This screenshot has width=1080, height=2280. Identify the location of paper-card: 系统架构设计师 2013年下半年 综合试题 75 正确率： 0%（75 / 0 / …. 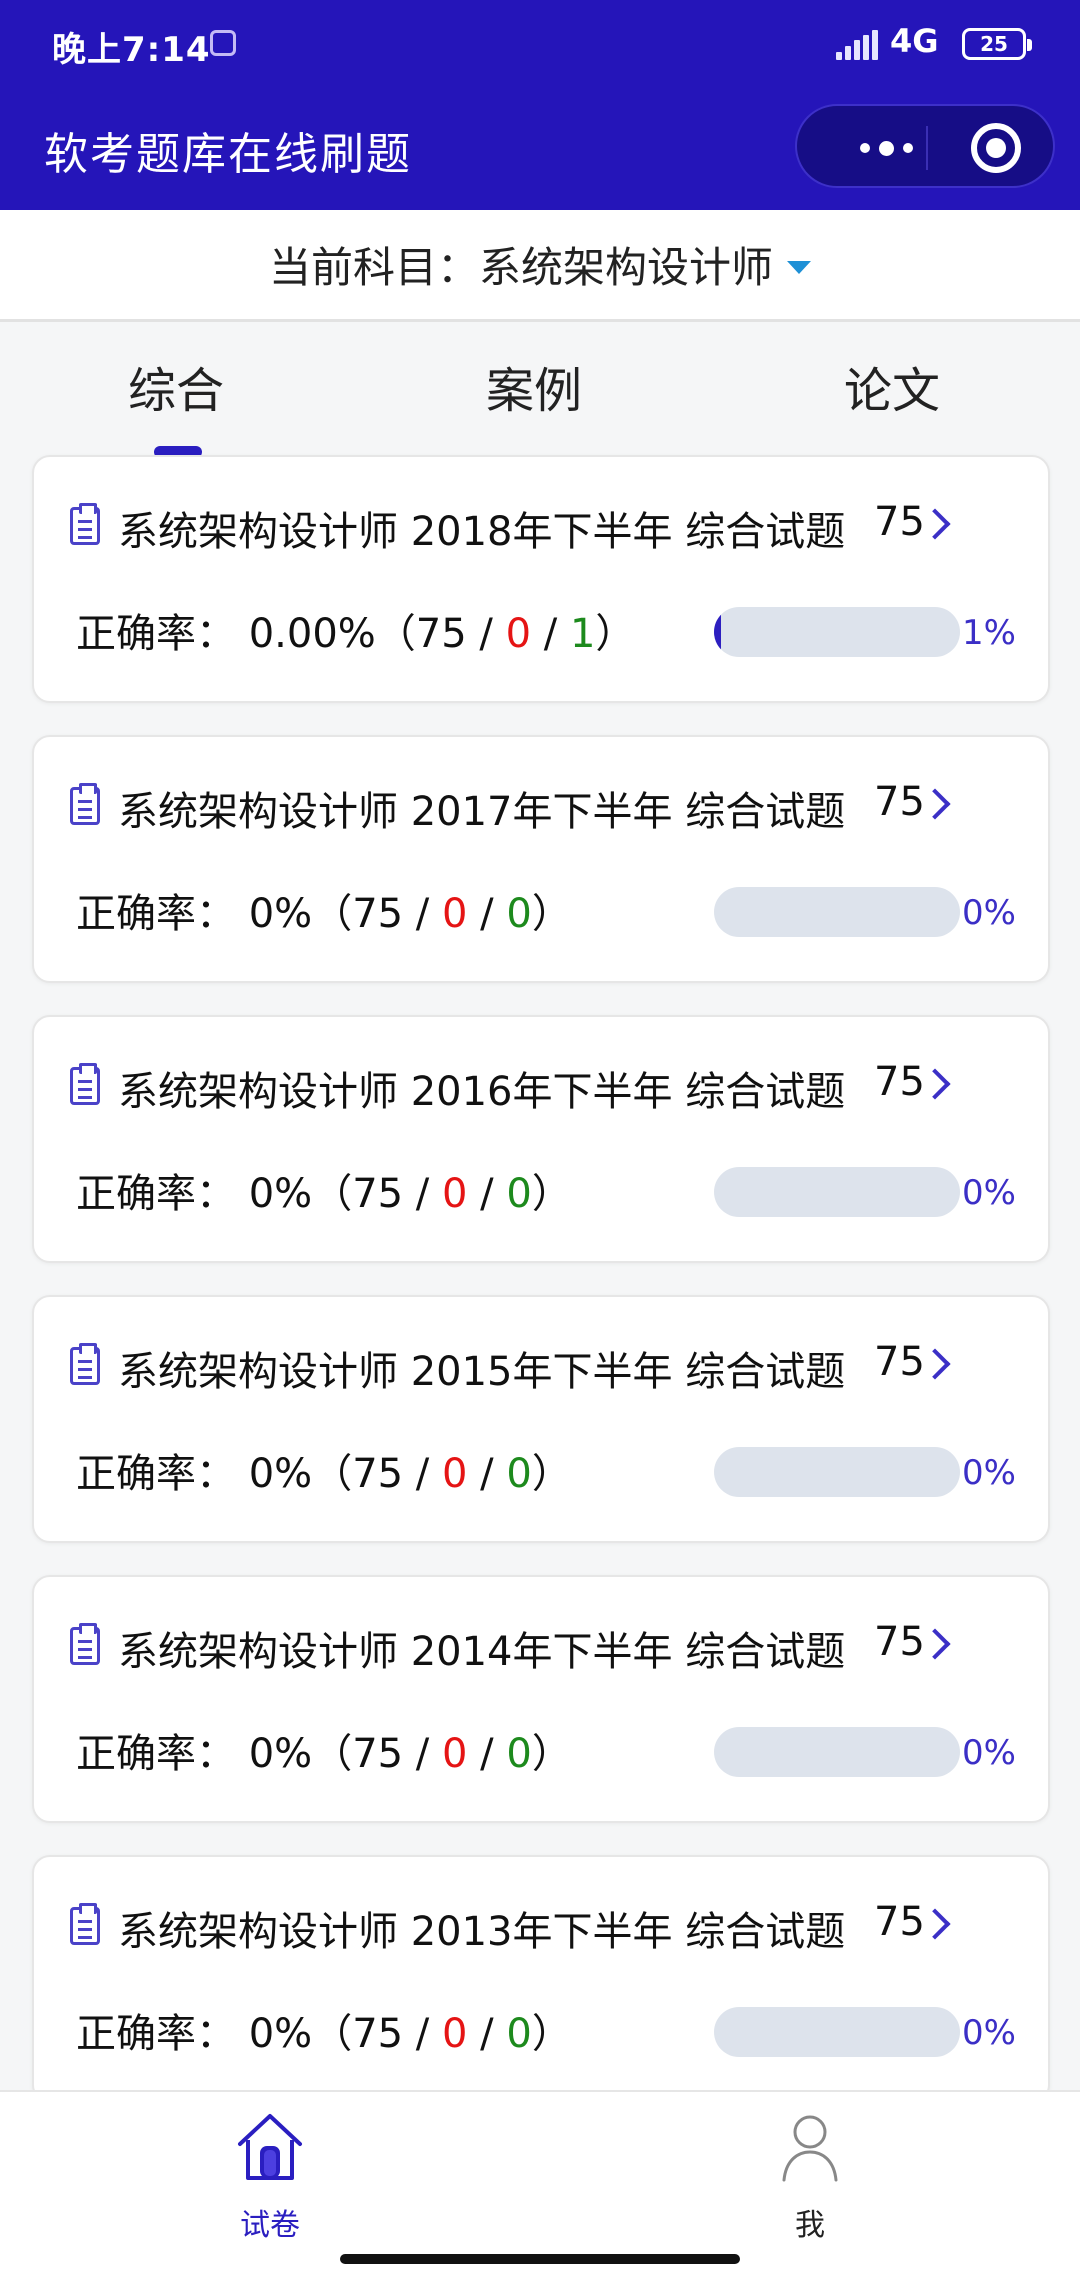
(541, 1979).